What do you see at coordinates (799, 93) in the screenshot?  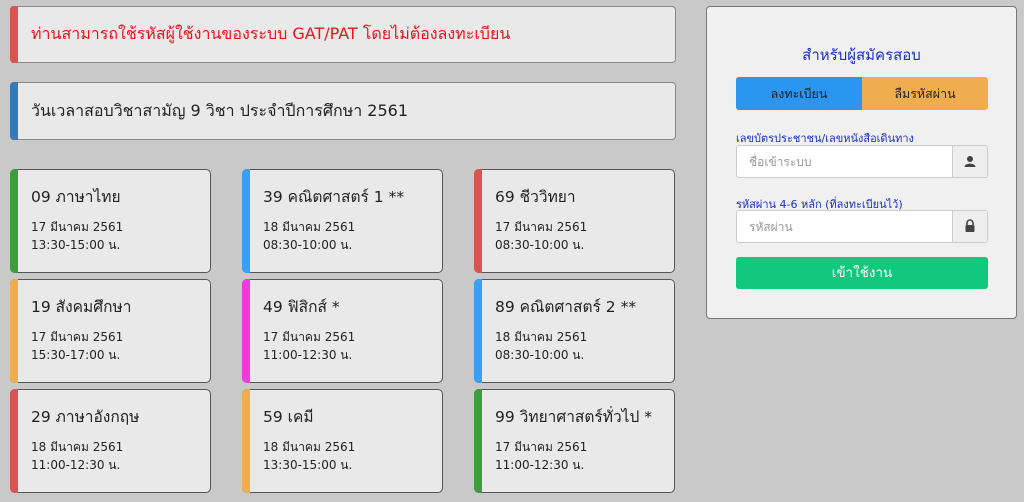 I see `register-button: ลงทะเบียน` at bounding box center [799, 93].